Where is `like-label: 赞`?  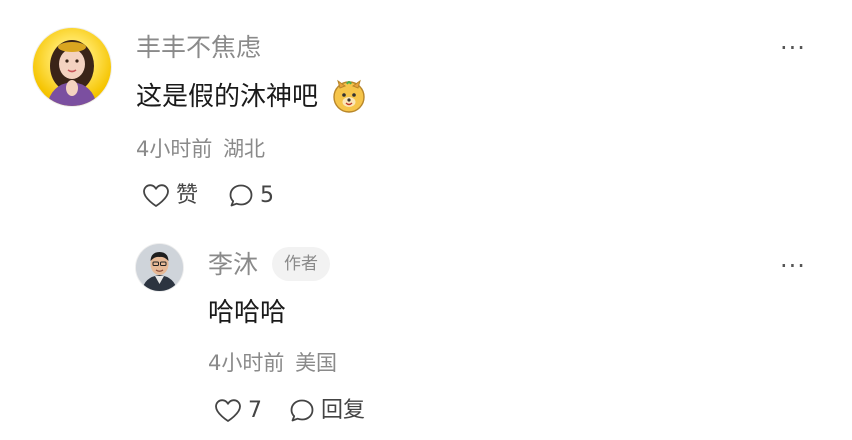
like-label: 赞 is located at coordinates (187, 195).